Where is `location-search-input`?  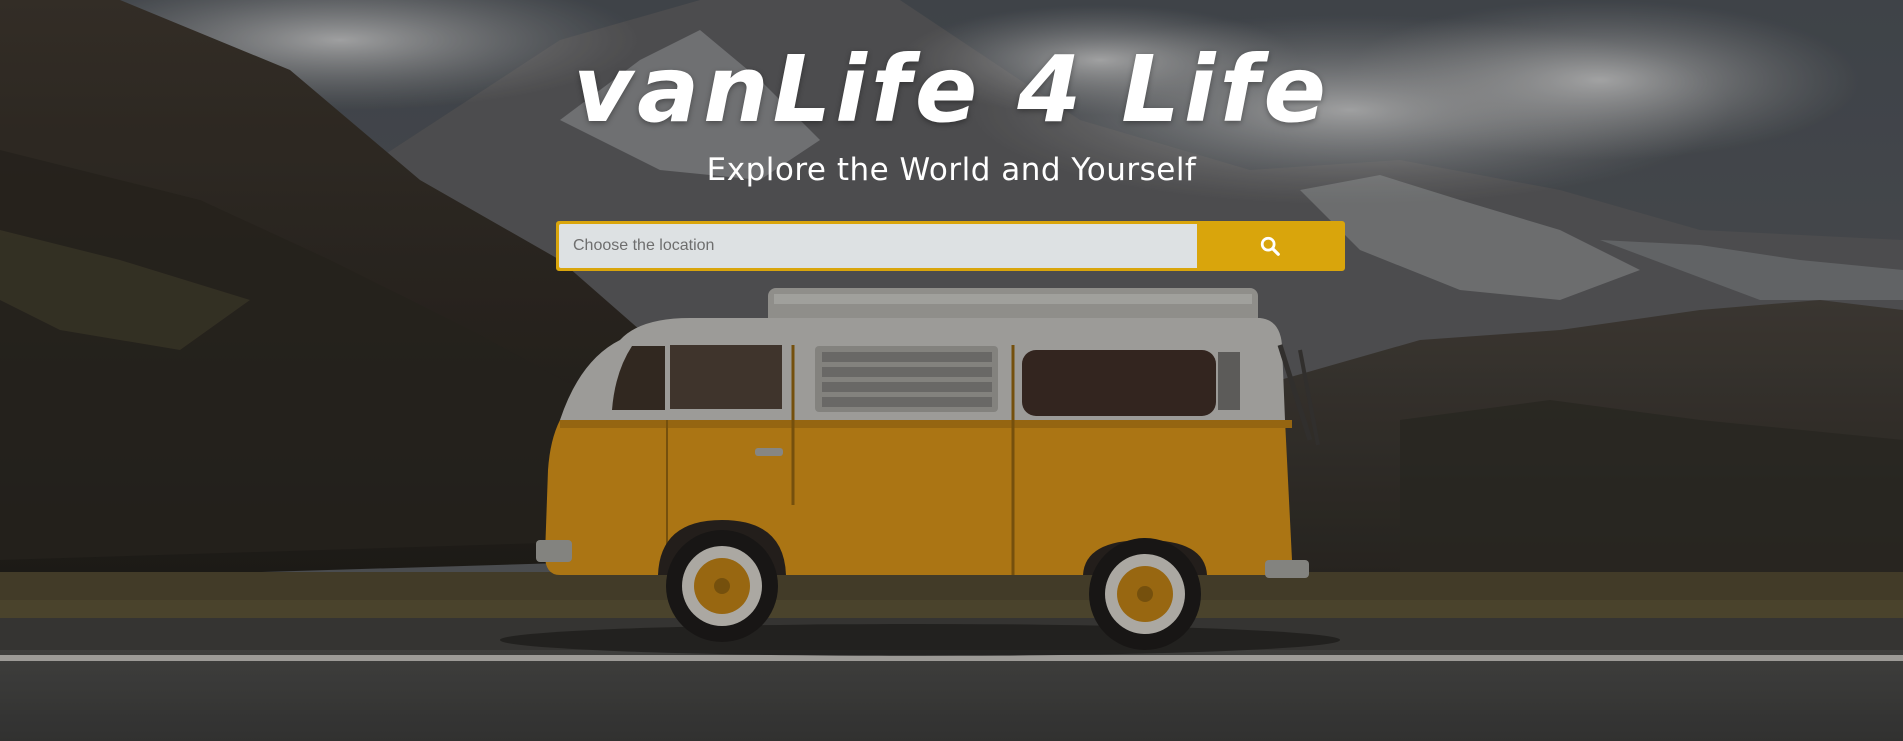
location-search-input is located at coordinates (878, 246).